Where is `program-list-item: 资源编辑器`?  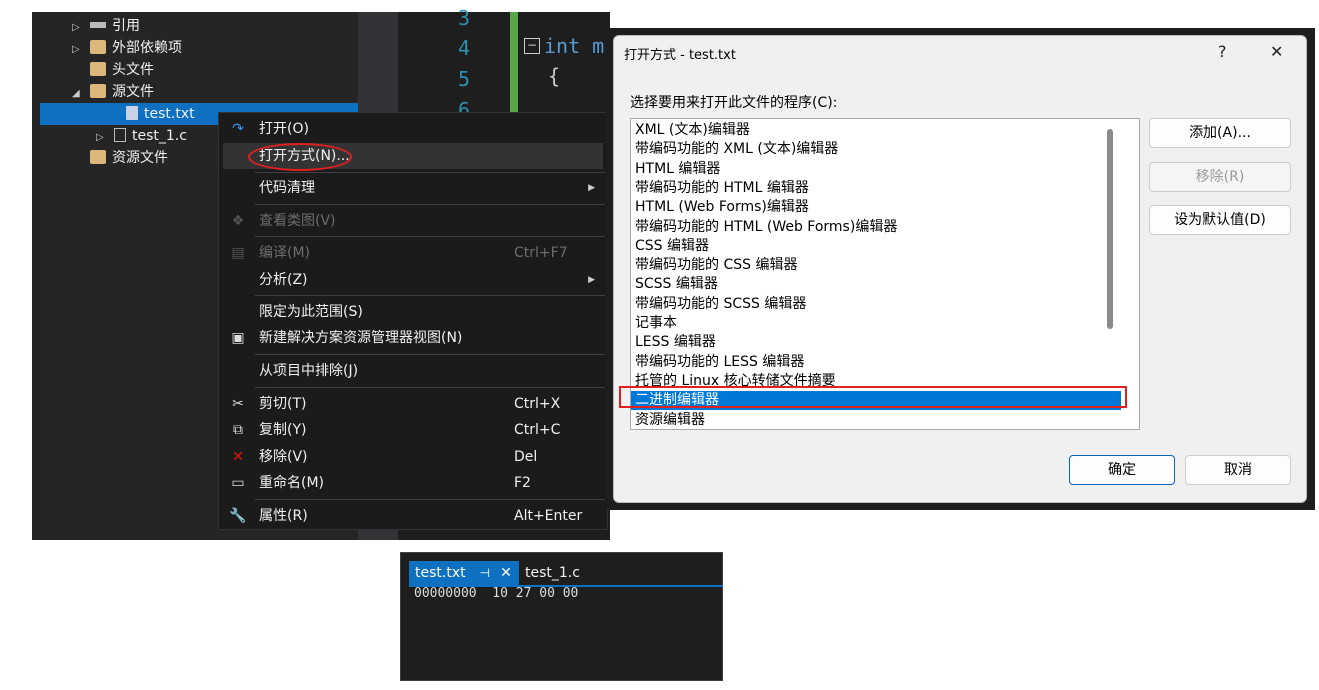
program-list-item: 资源编辑器 is located at coordinates (876, 420).